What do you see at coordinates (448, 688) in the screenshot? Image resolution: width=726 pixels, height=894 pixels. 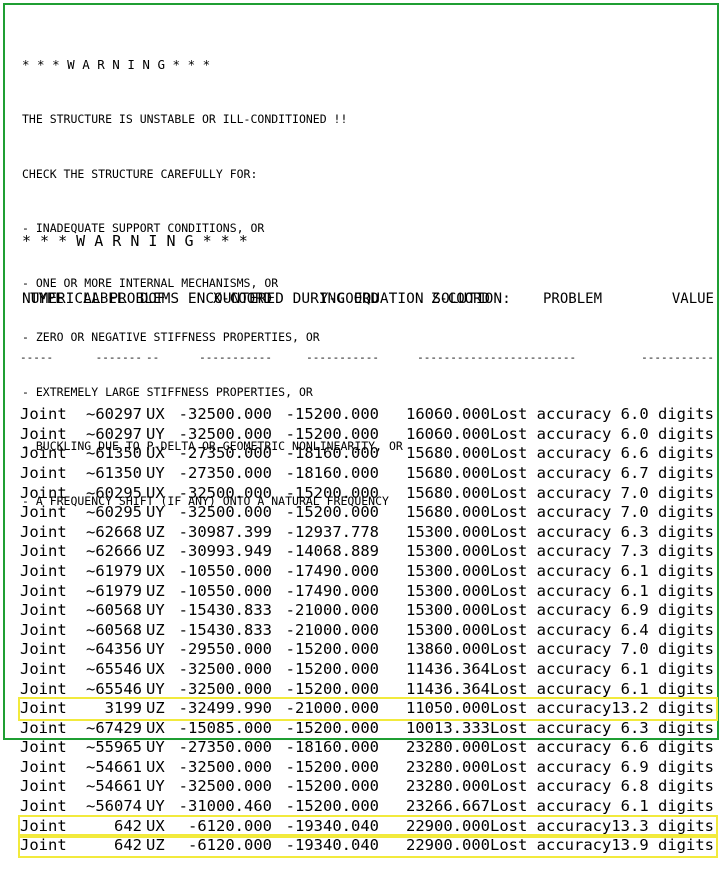 I see `cell-z-coord: 11436.364` at bounding box center [448, 688].